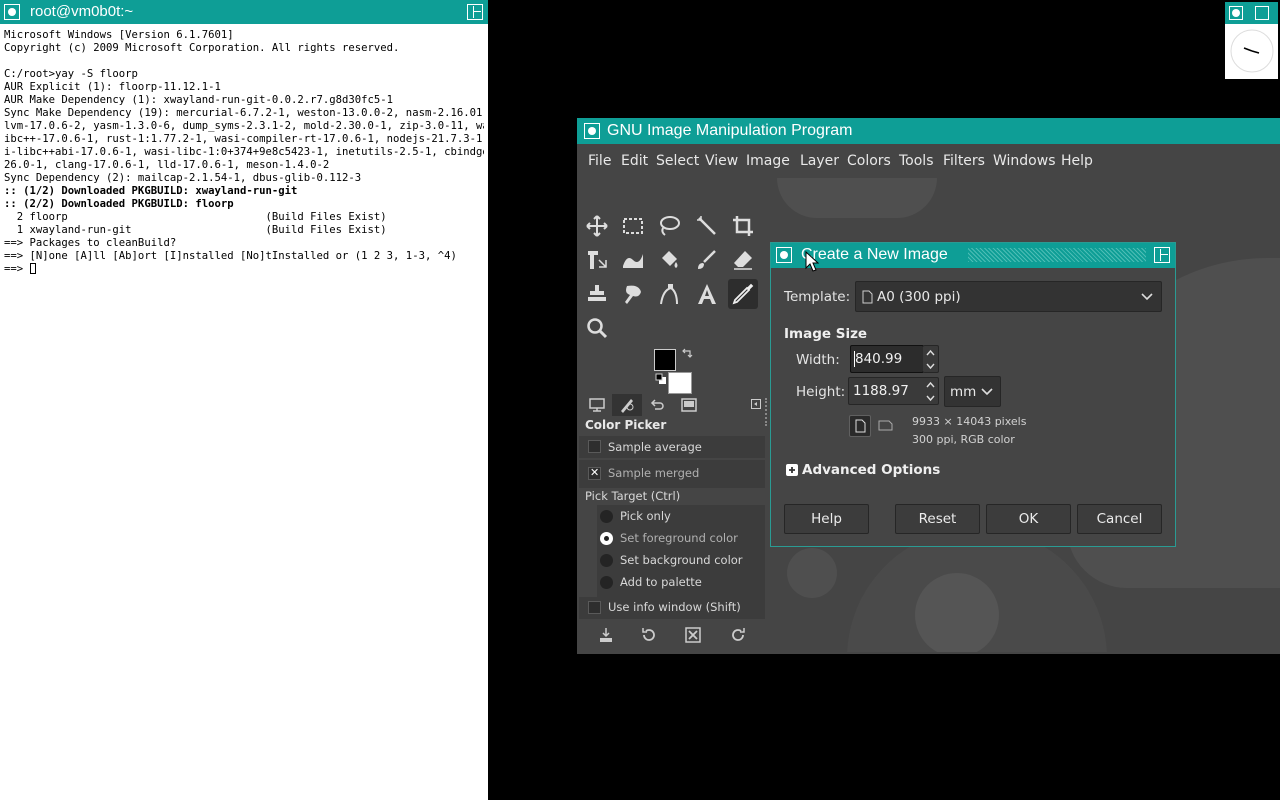 Image resolution: width=1280 pixels, height=800 pixels. What do you see at coordinates (597, 260) in the screenshot?
I see `transform-tool-icon` at bounding box center [597, 260].